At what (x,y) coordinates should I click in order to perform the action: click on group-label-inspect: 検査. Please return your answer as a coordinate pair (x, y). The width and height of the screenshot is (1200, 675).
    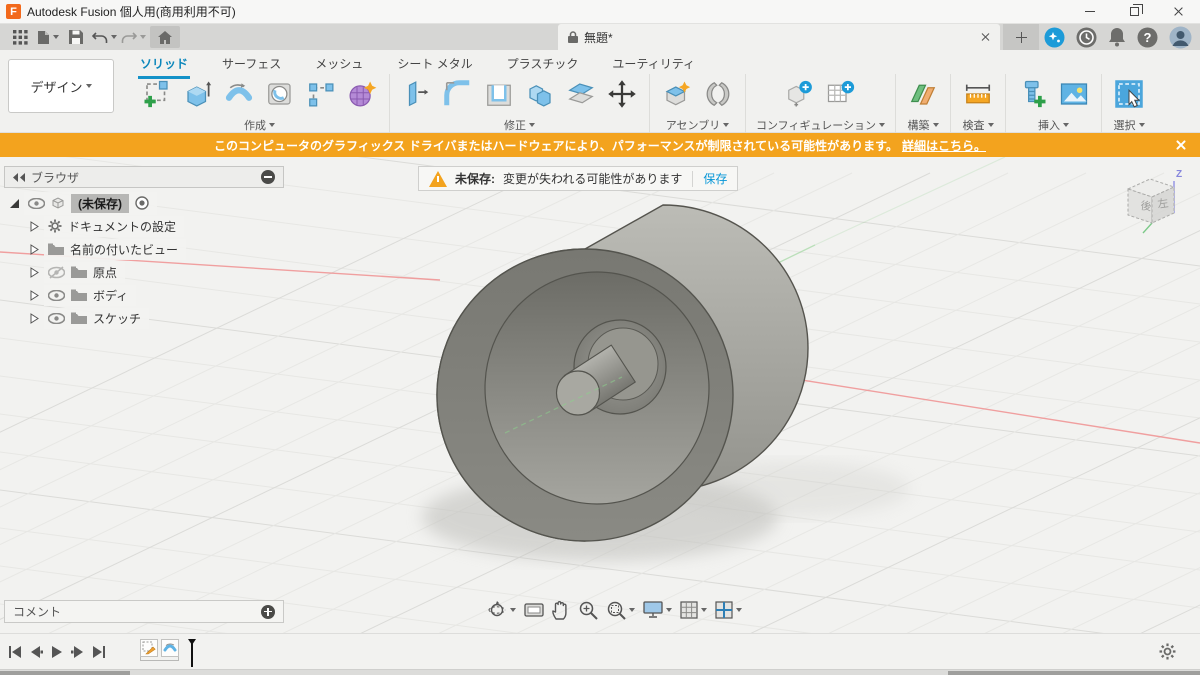
    Looking at the image, I should click on (978, 125).